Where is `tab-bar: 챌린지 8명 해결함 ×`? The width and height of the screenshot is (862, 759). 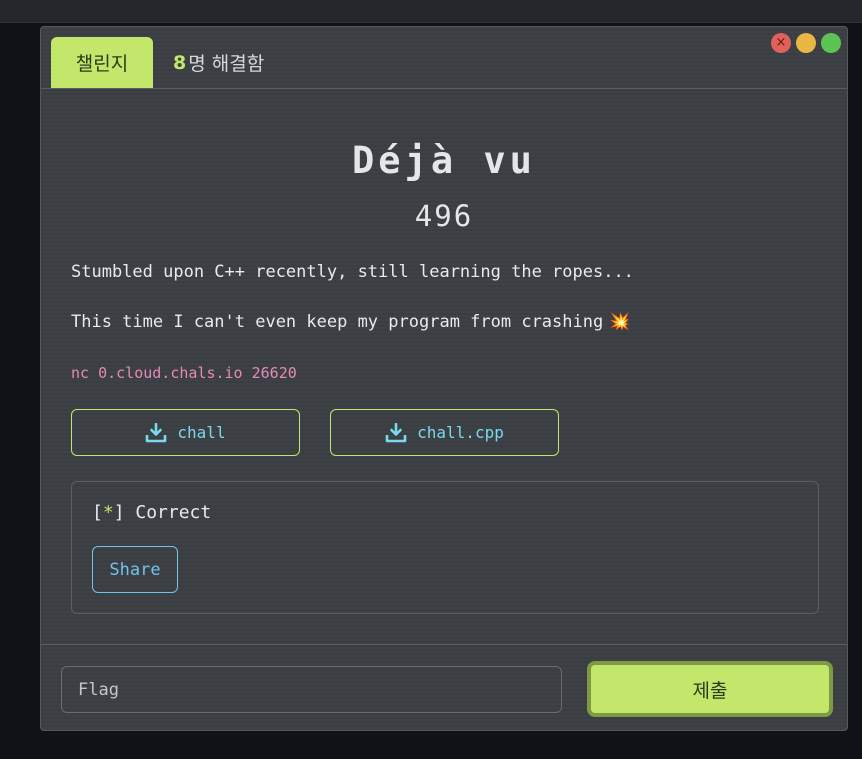 tab-bar: 챌린지 8명 해결함 × is located at coordinates (444, 58).